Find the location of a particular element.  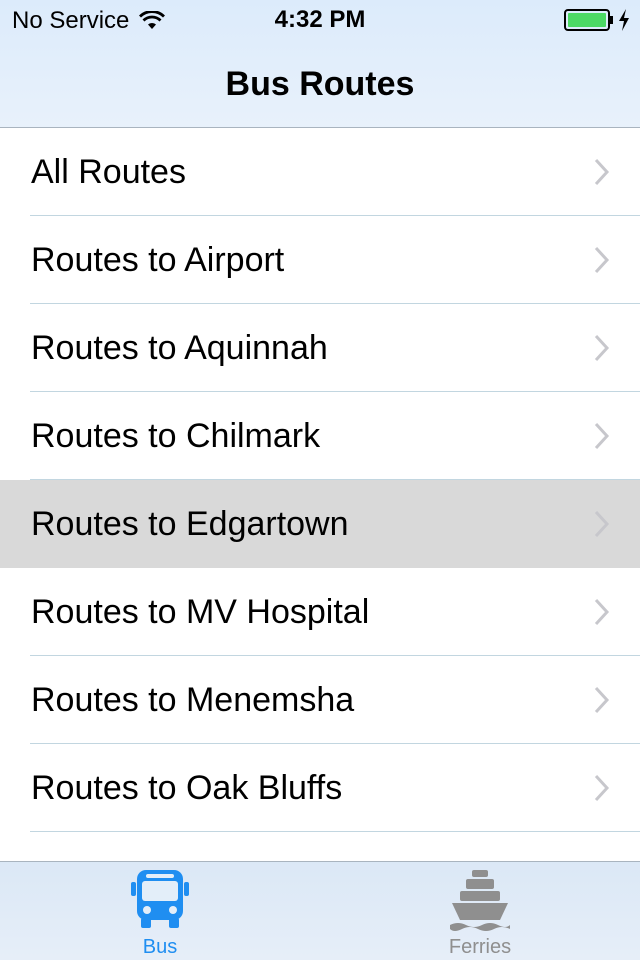

list-item-label: Routes to Chilmark is located at coordinates (176, 436).